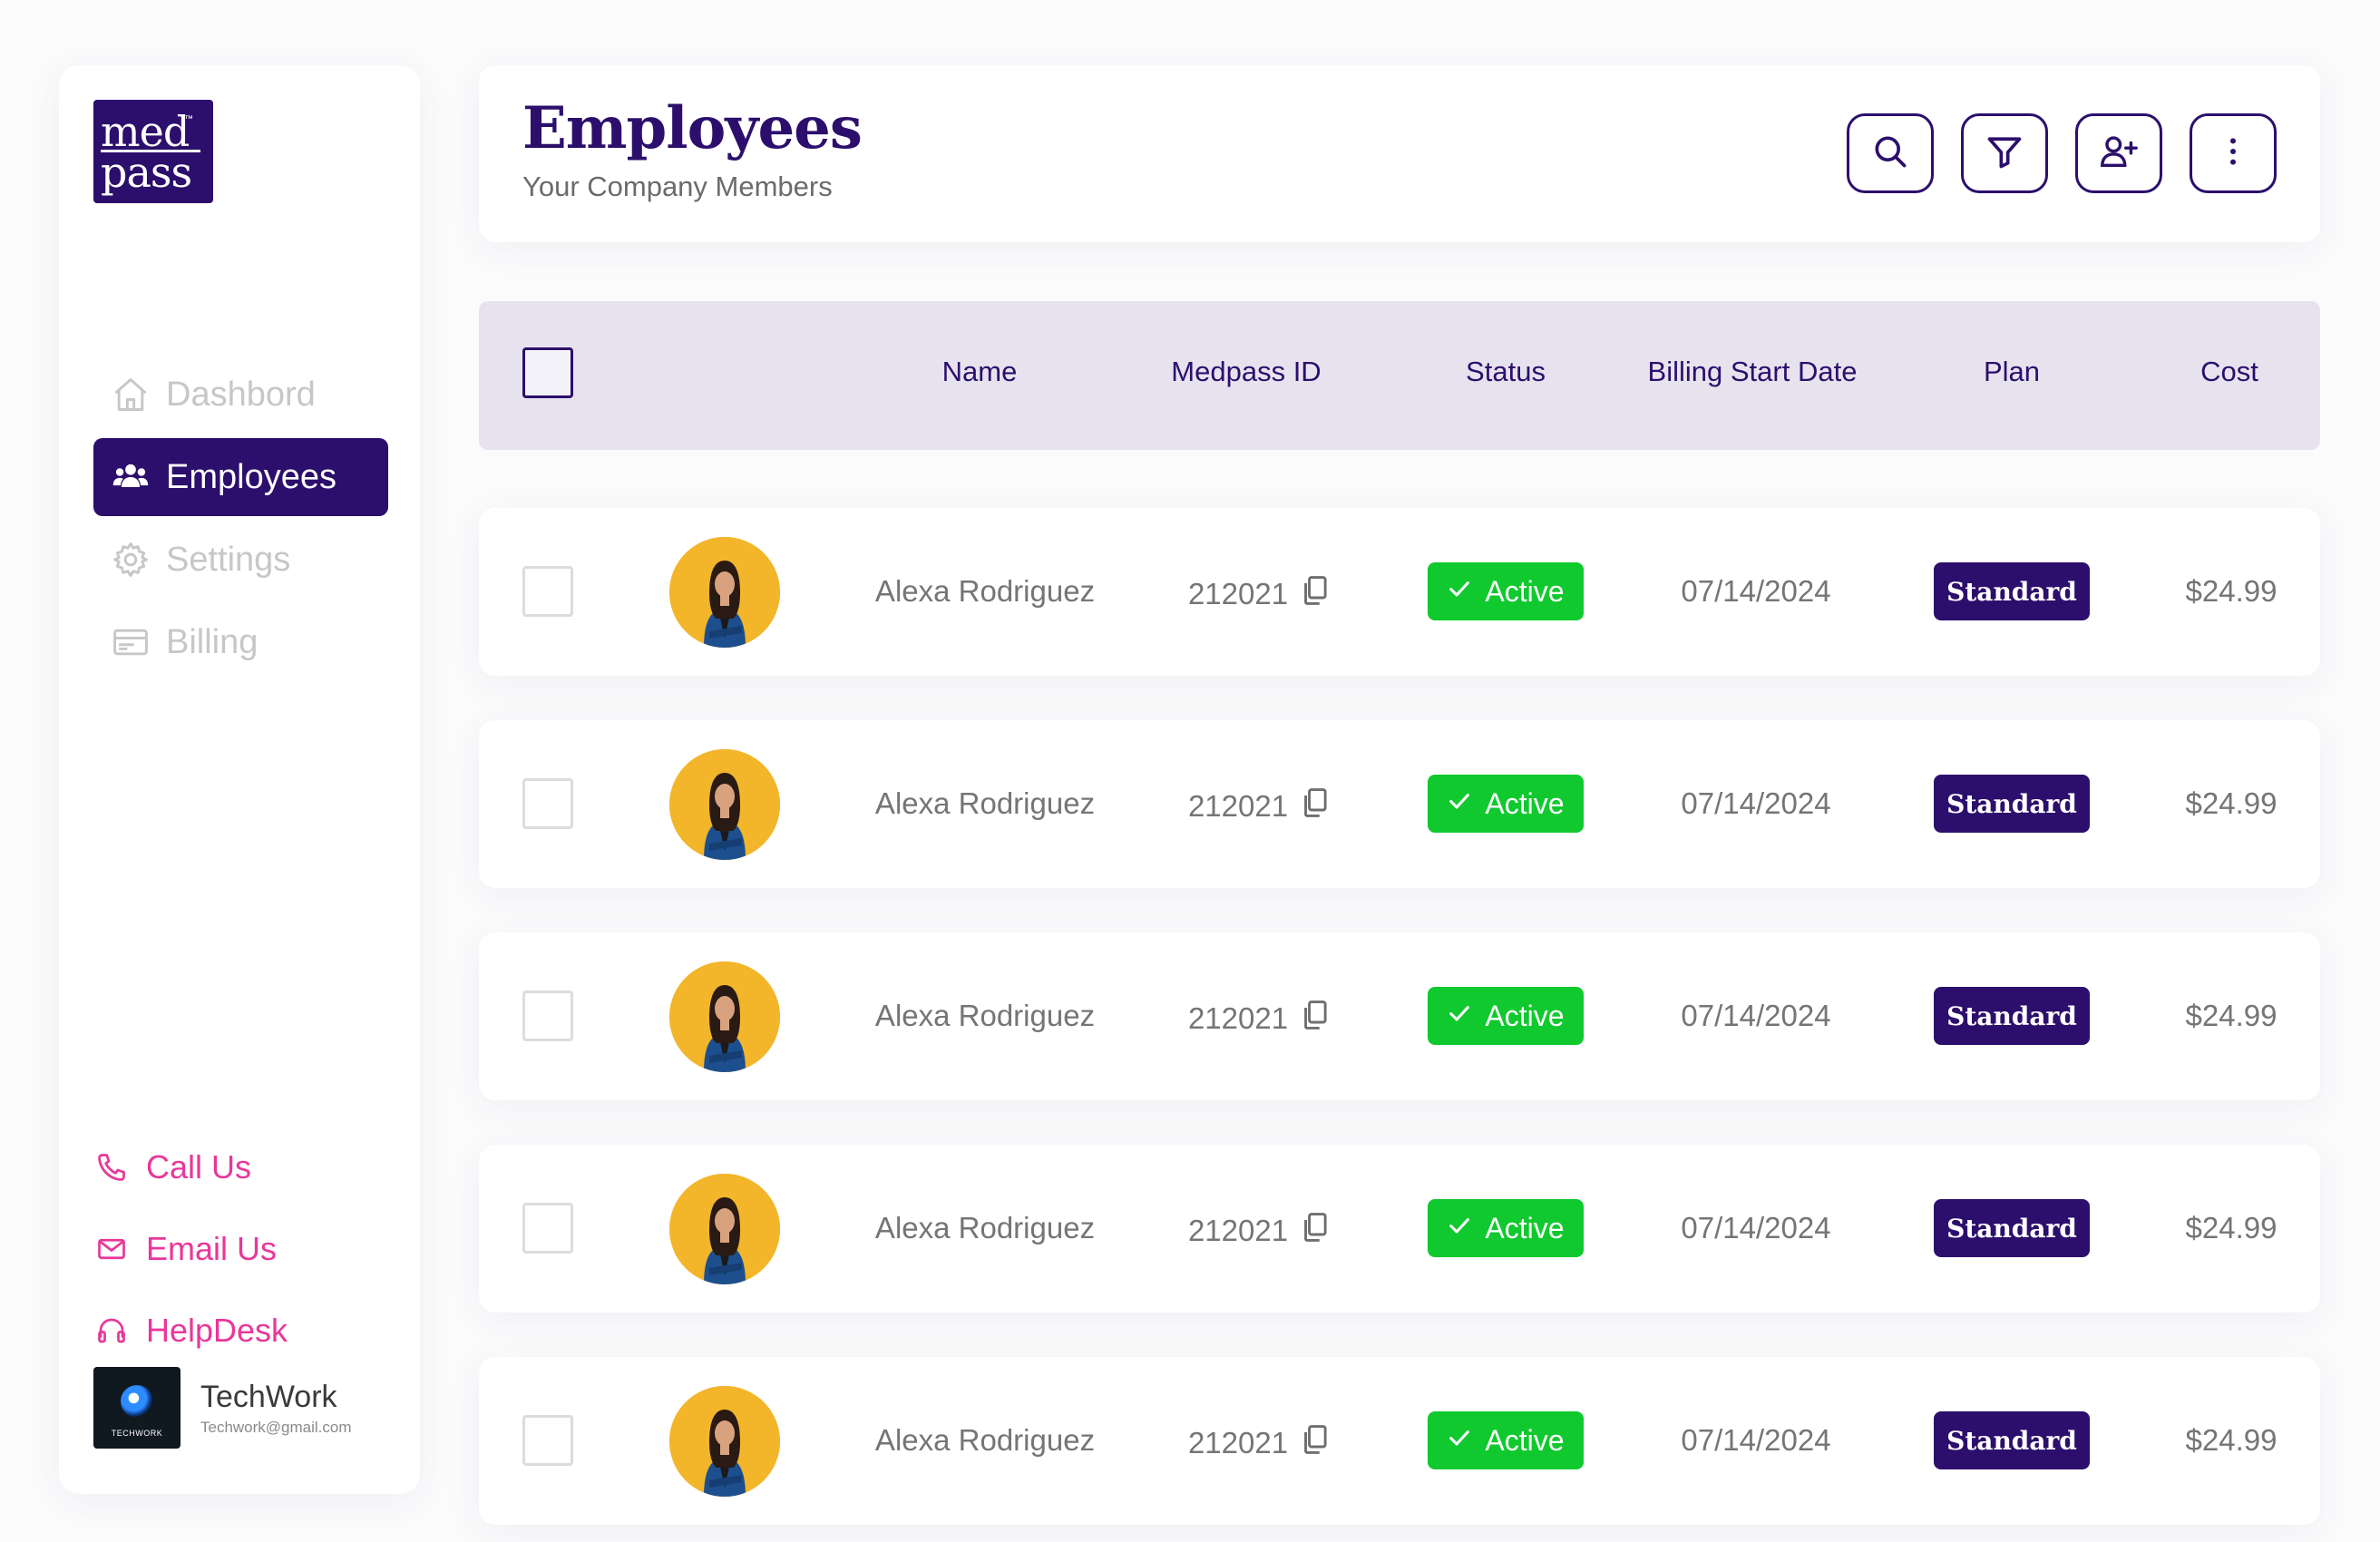 This screenshot has height=1542, width=2380. What do you see at coordinates (130, 642) in the screenshot?
I see `card-icon` at bounding box center [130, 642].